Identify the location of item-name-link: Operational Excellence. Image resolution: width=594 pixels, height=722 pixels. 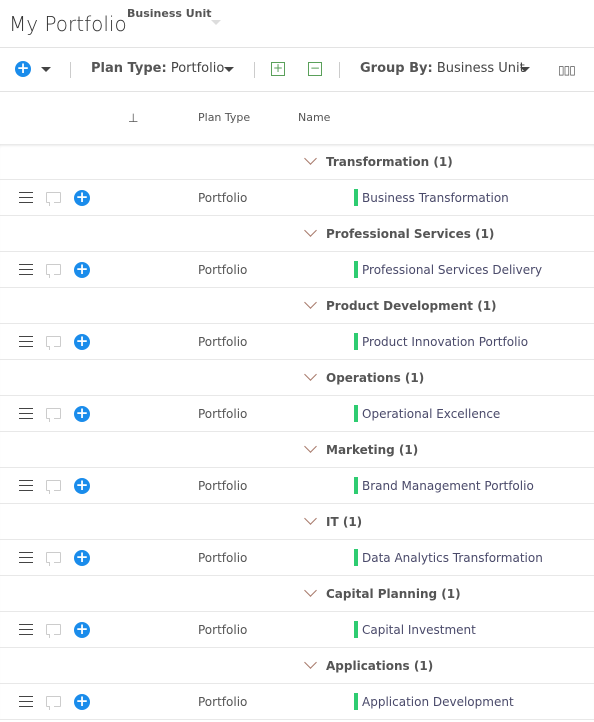
(431, 414).